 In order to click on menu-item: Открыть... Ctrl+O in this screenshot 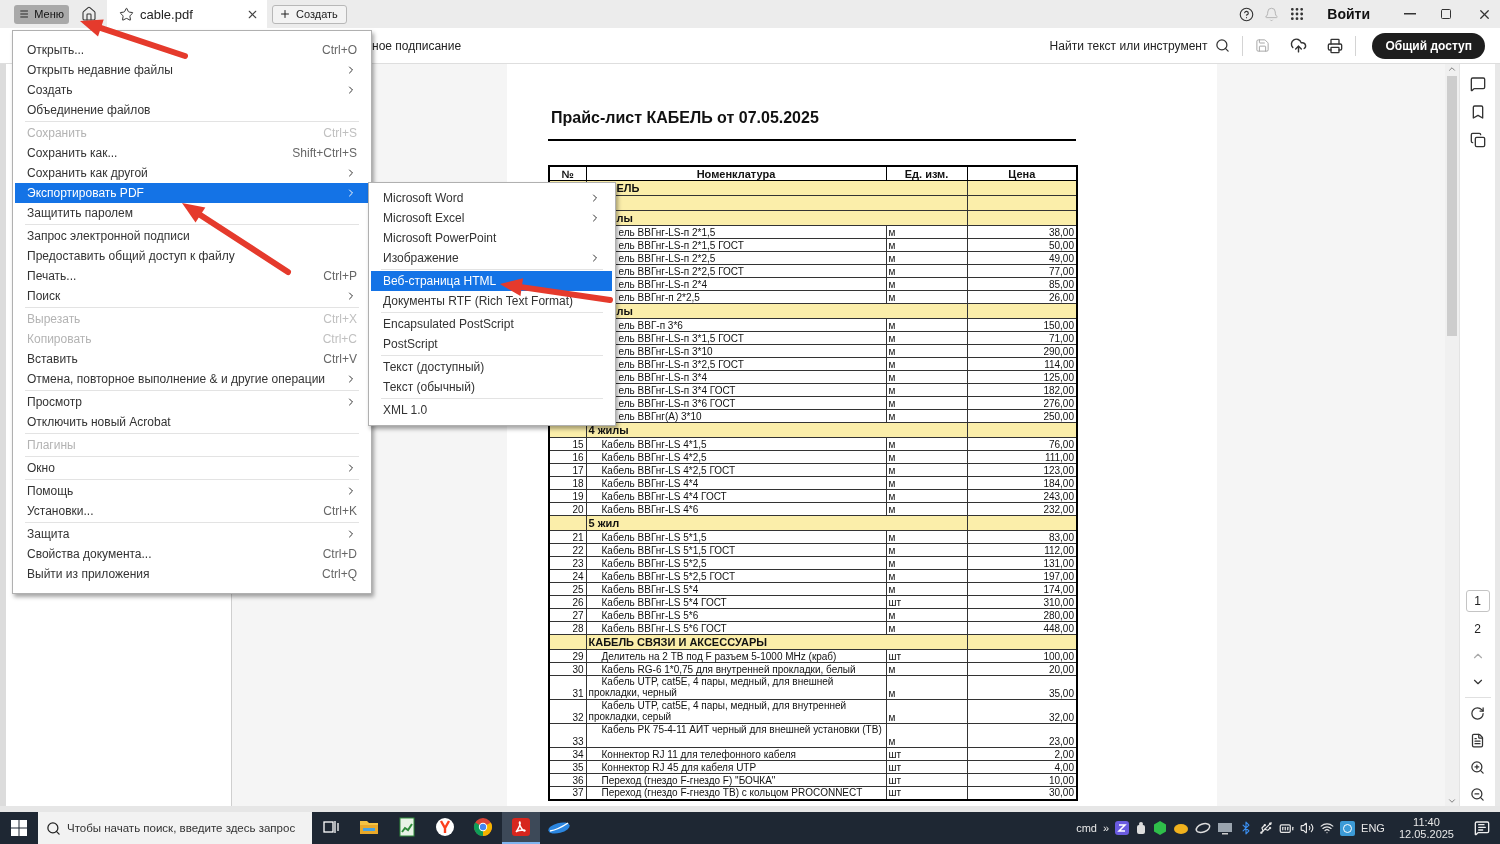, I will do `click(191, 50)`.